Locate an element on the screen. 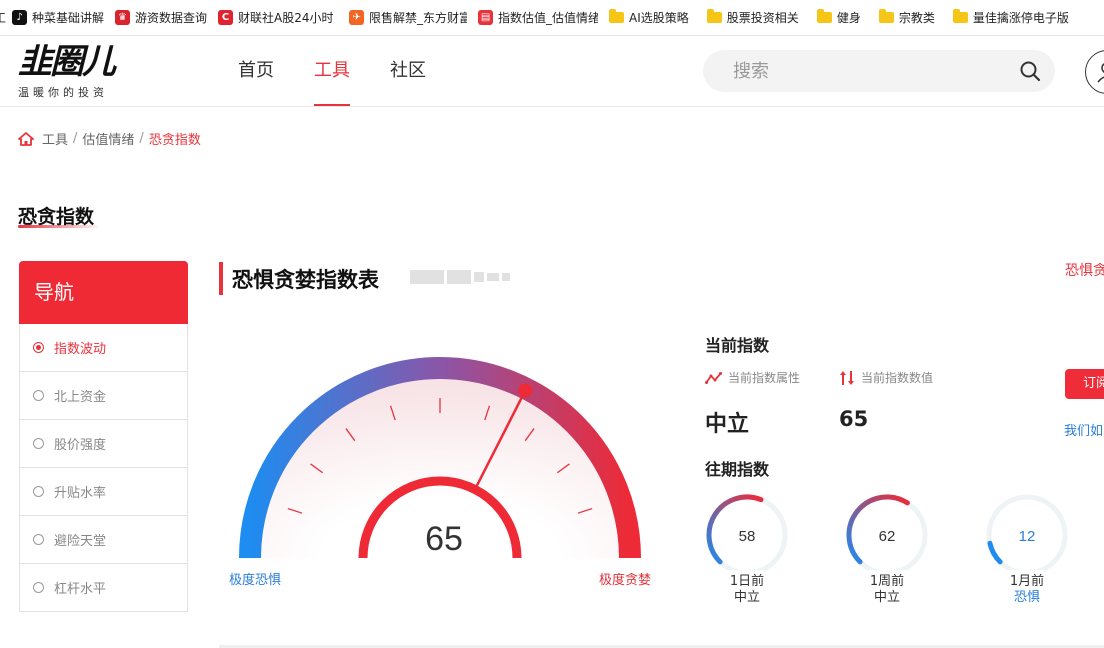 The image size is (1104, 648). current-value: 65 is located at coordinates (854, 419).